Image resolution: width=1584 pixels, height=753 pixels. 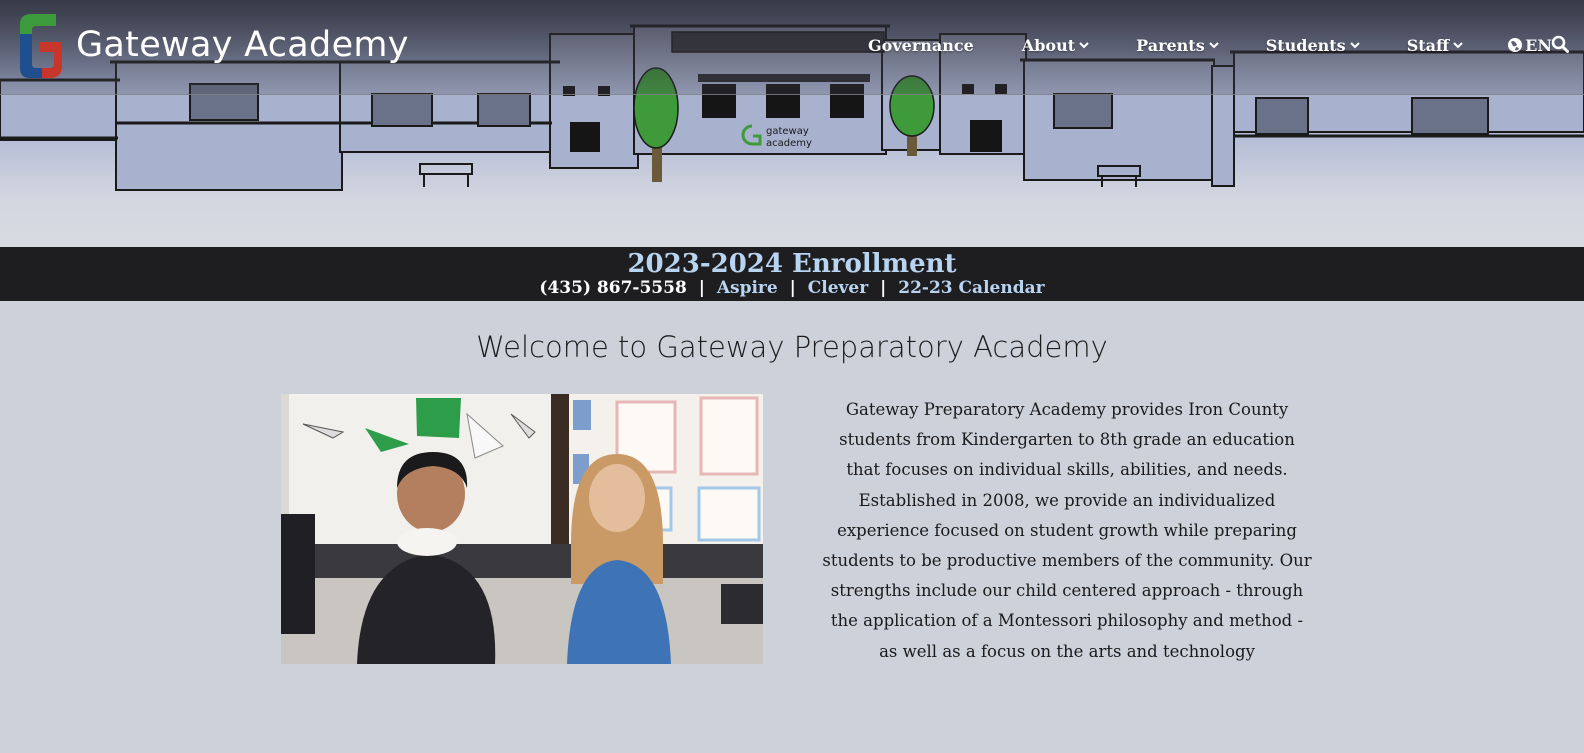 I want to click on language-selector: EN, so click(x=1529, y=45).